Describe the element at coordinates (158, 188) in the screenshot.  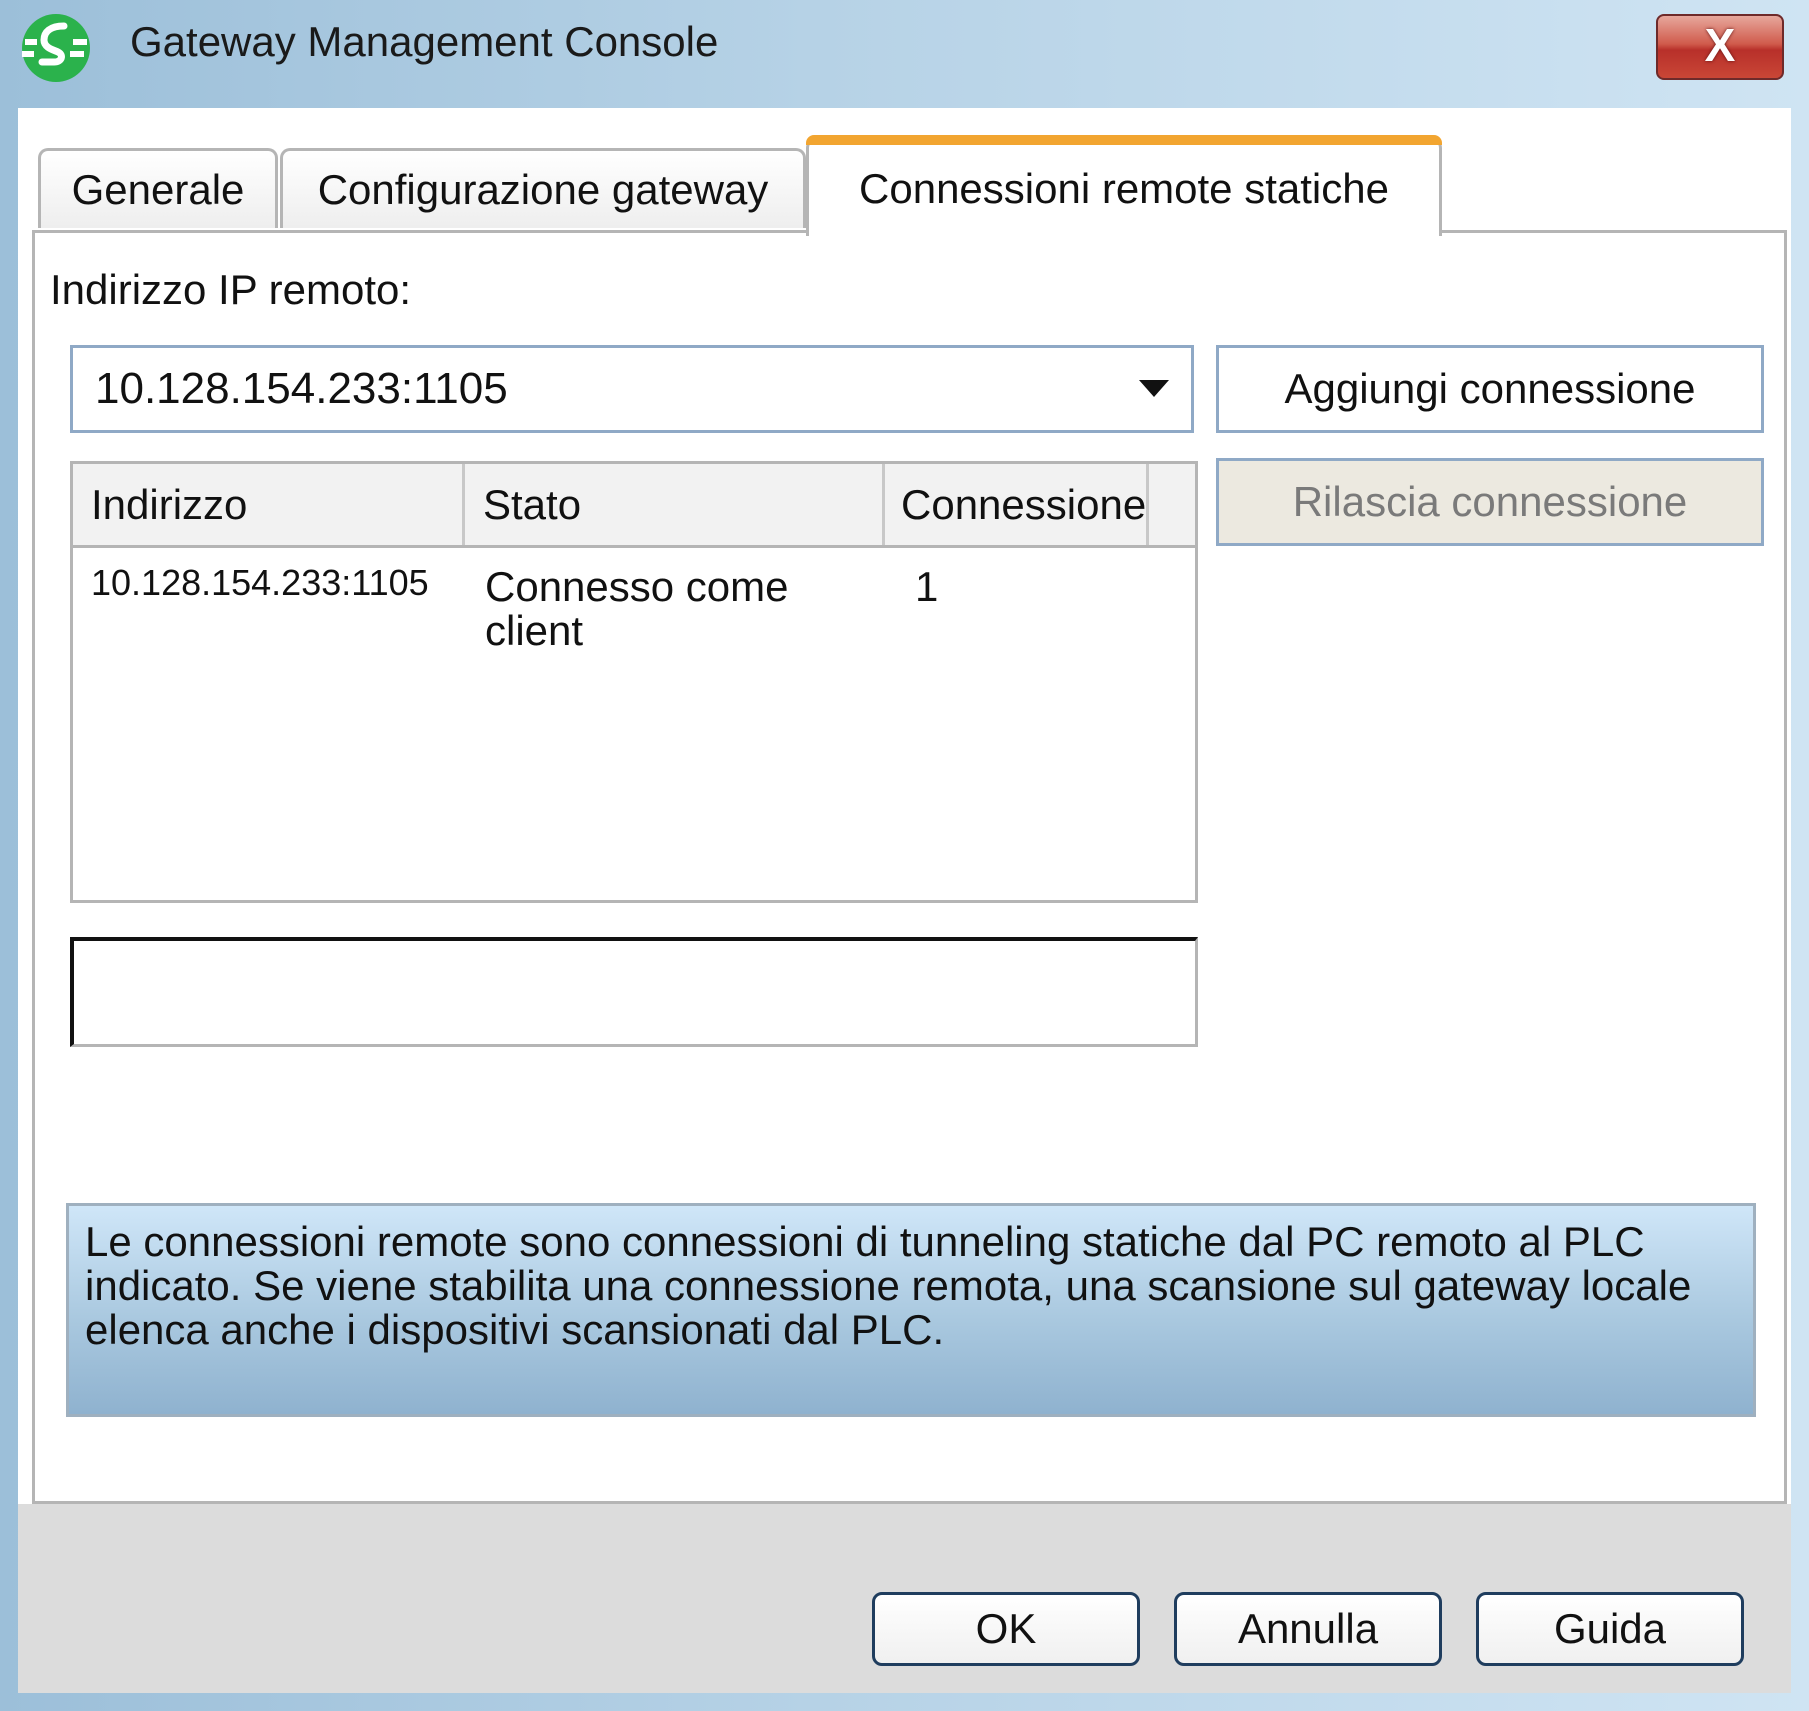
I see `tab-generale: Generale` at that location.